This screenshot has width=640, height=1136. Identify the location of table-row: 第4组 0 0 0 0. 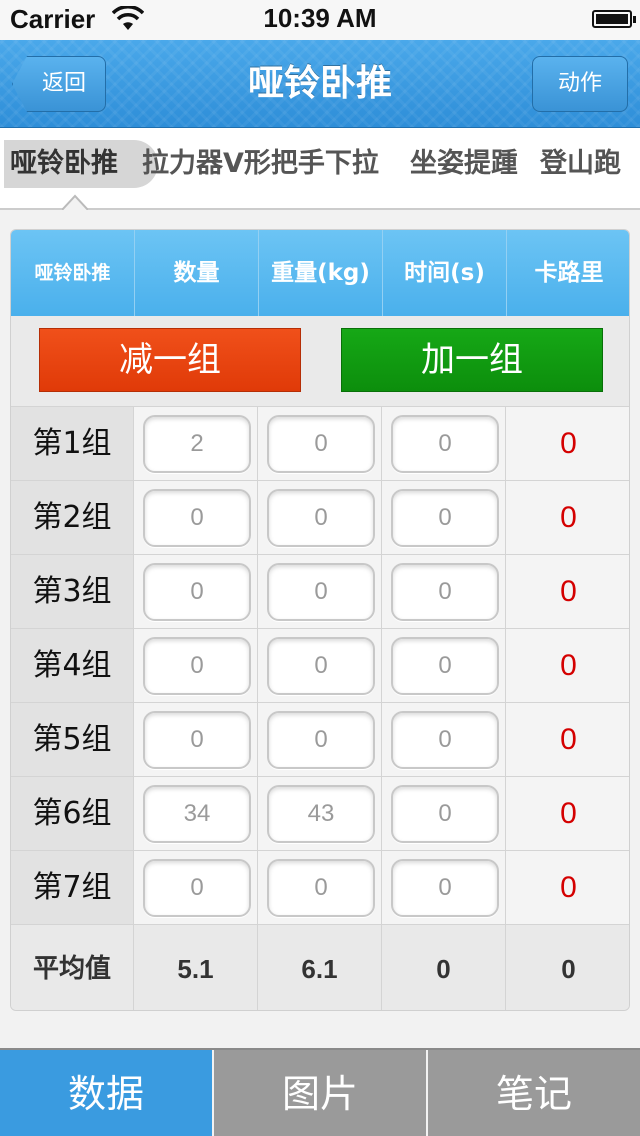
(320, 665).